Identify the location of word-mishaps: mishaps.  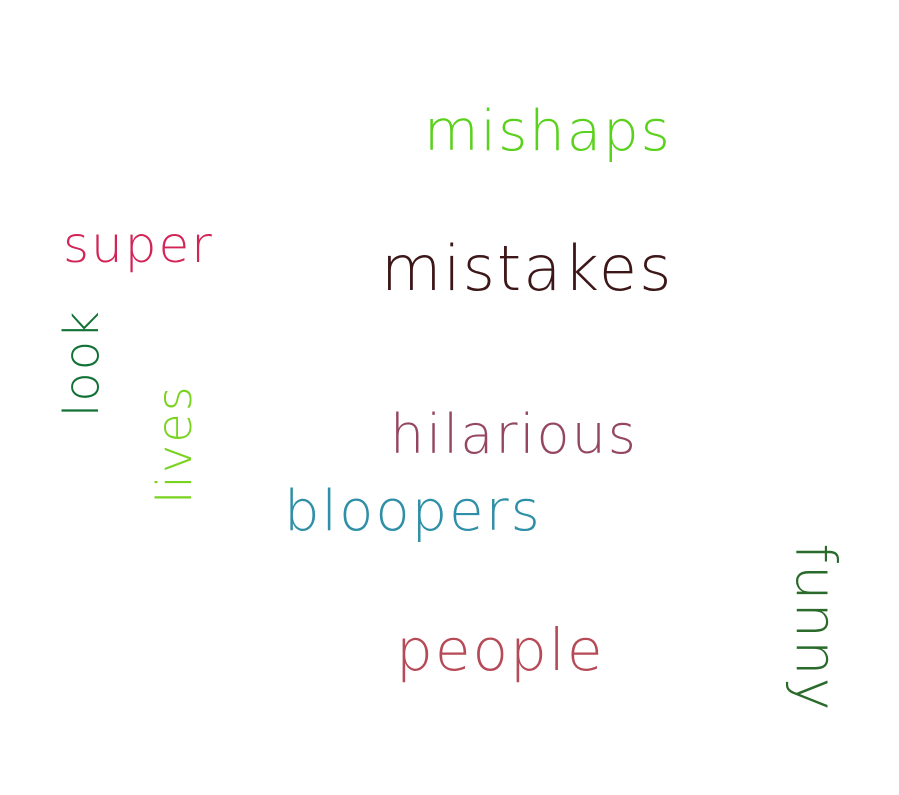
(548, 131).